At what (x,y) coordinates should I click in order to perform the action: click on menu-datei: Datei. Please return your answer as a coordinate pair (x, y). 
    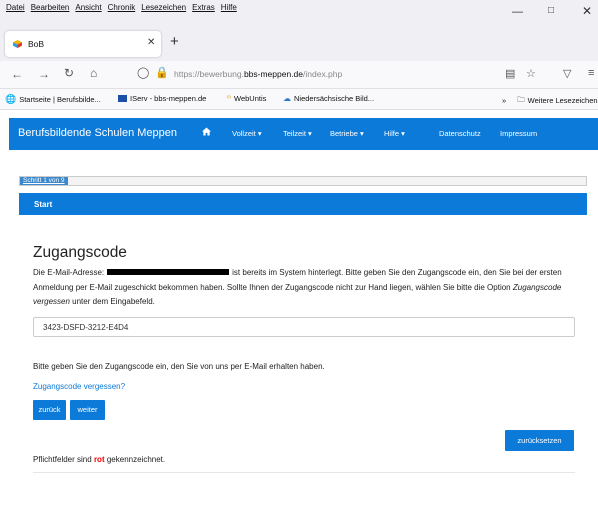
    Looking at the image, I should click on (15, 7).